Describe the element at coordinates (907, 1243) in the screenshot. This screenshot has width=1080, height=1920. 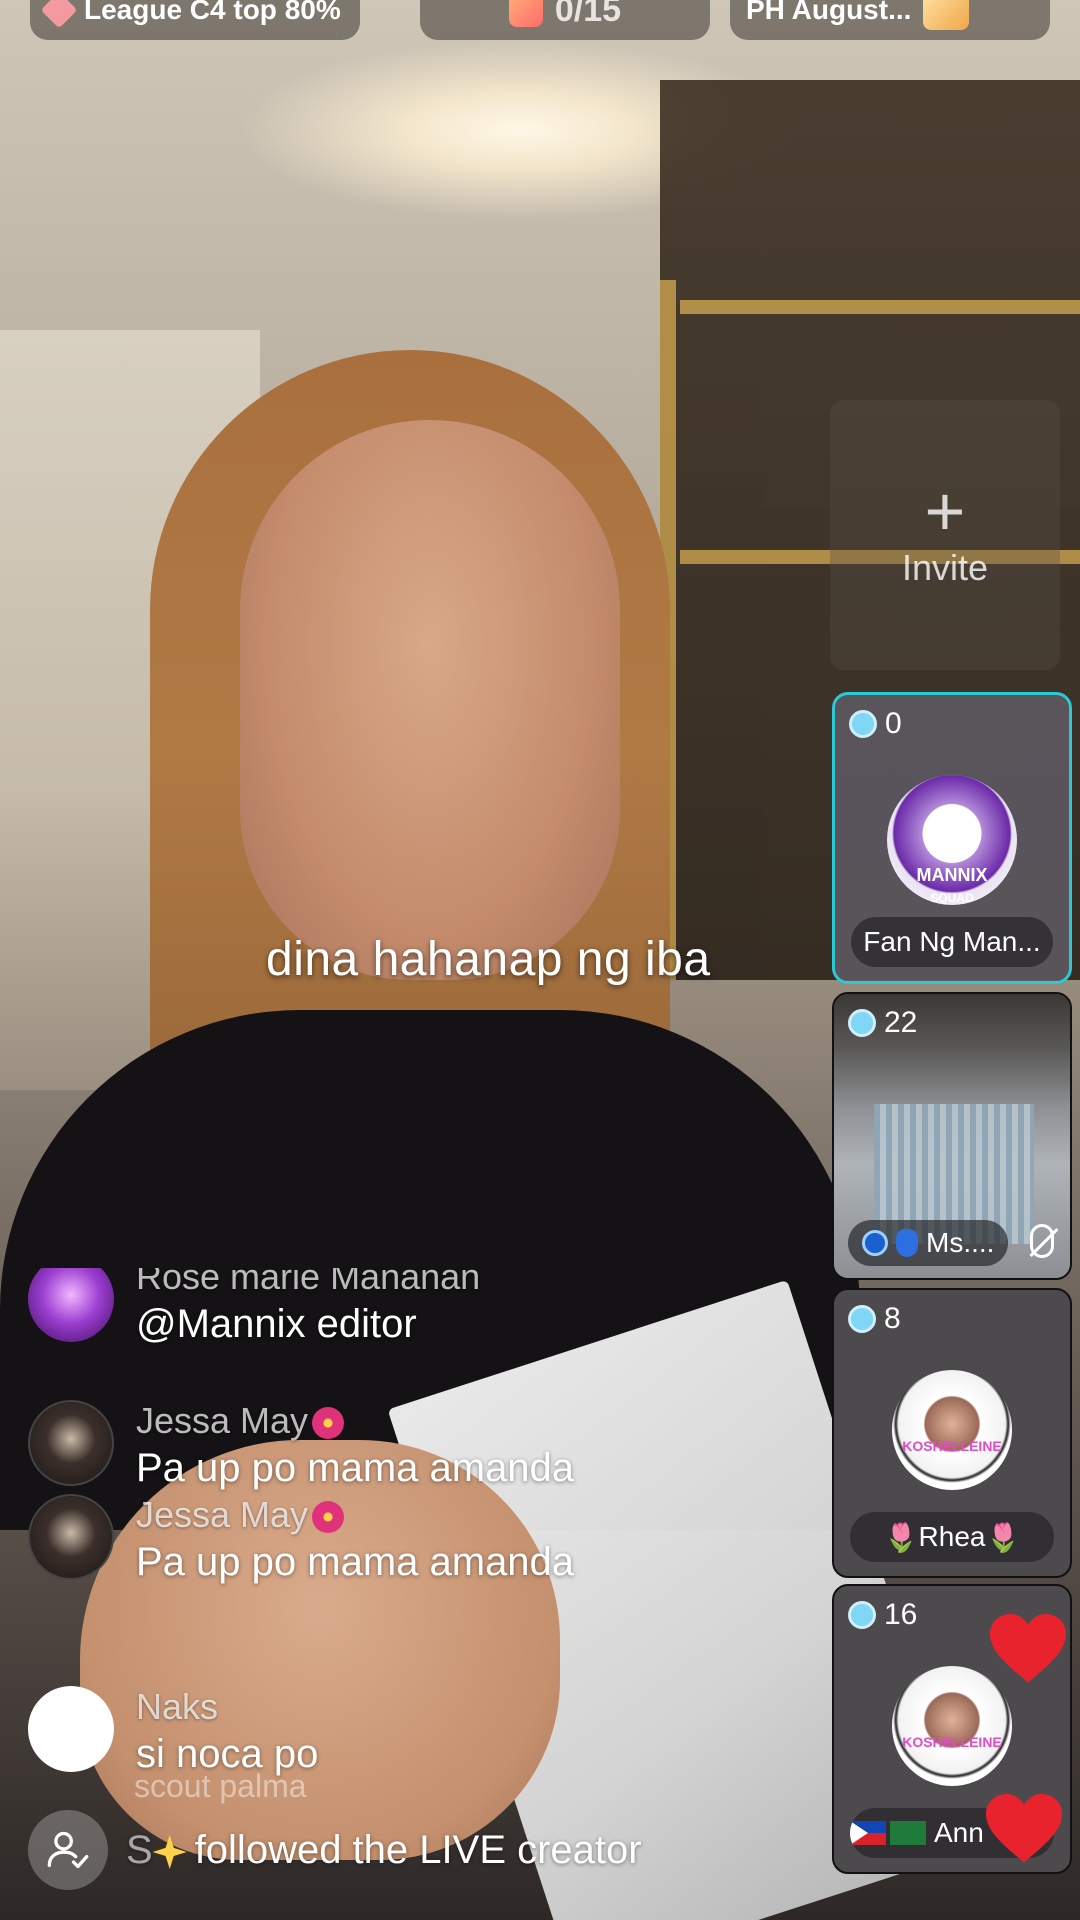
I see `hamsa-icon` at that location.